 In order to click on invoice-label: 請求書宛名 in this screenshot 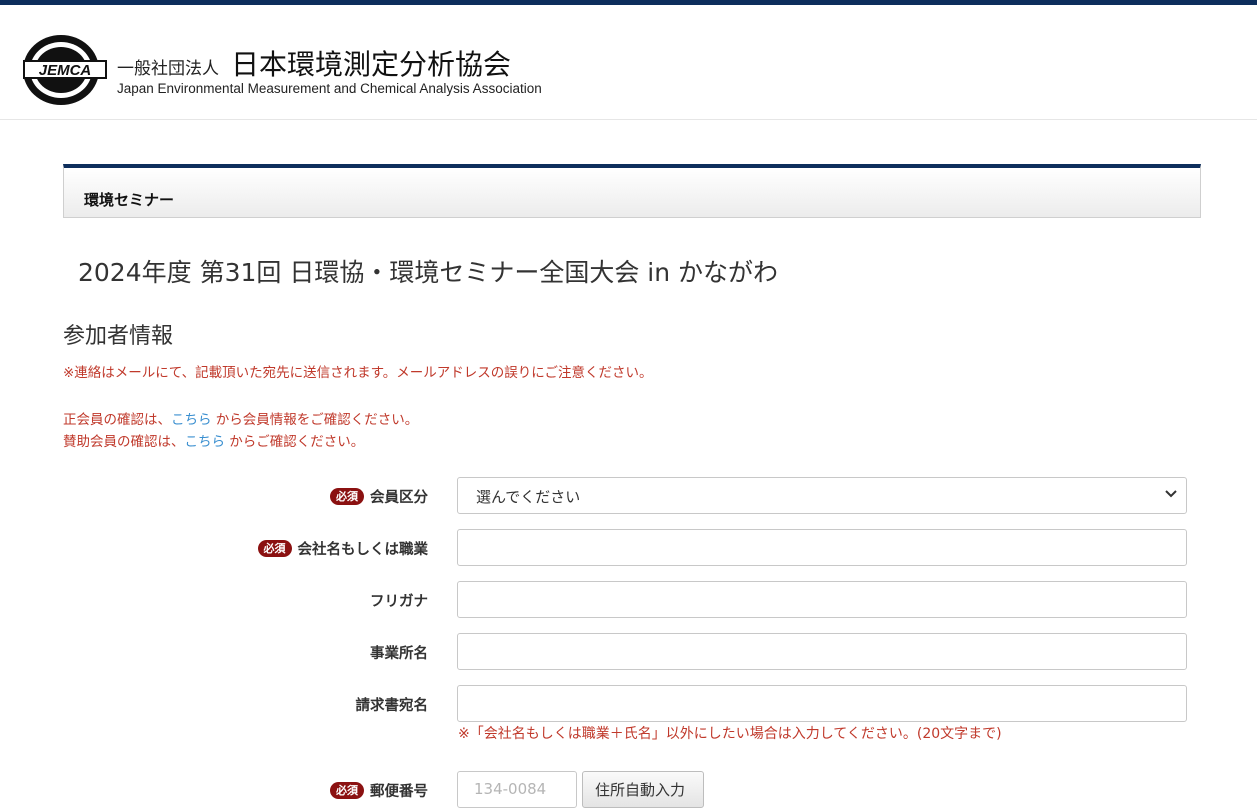, I will do `click(392, 704)`.